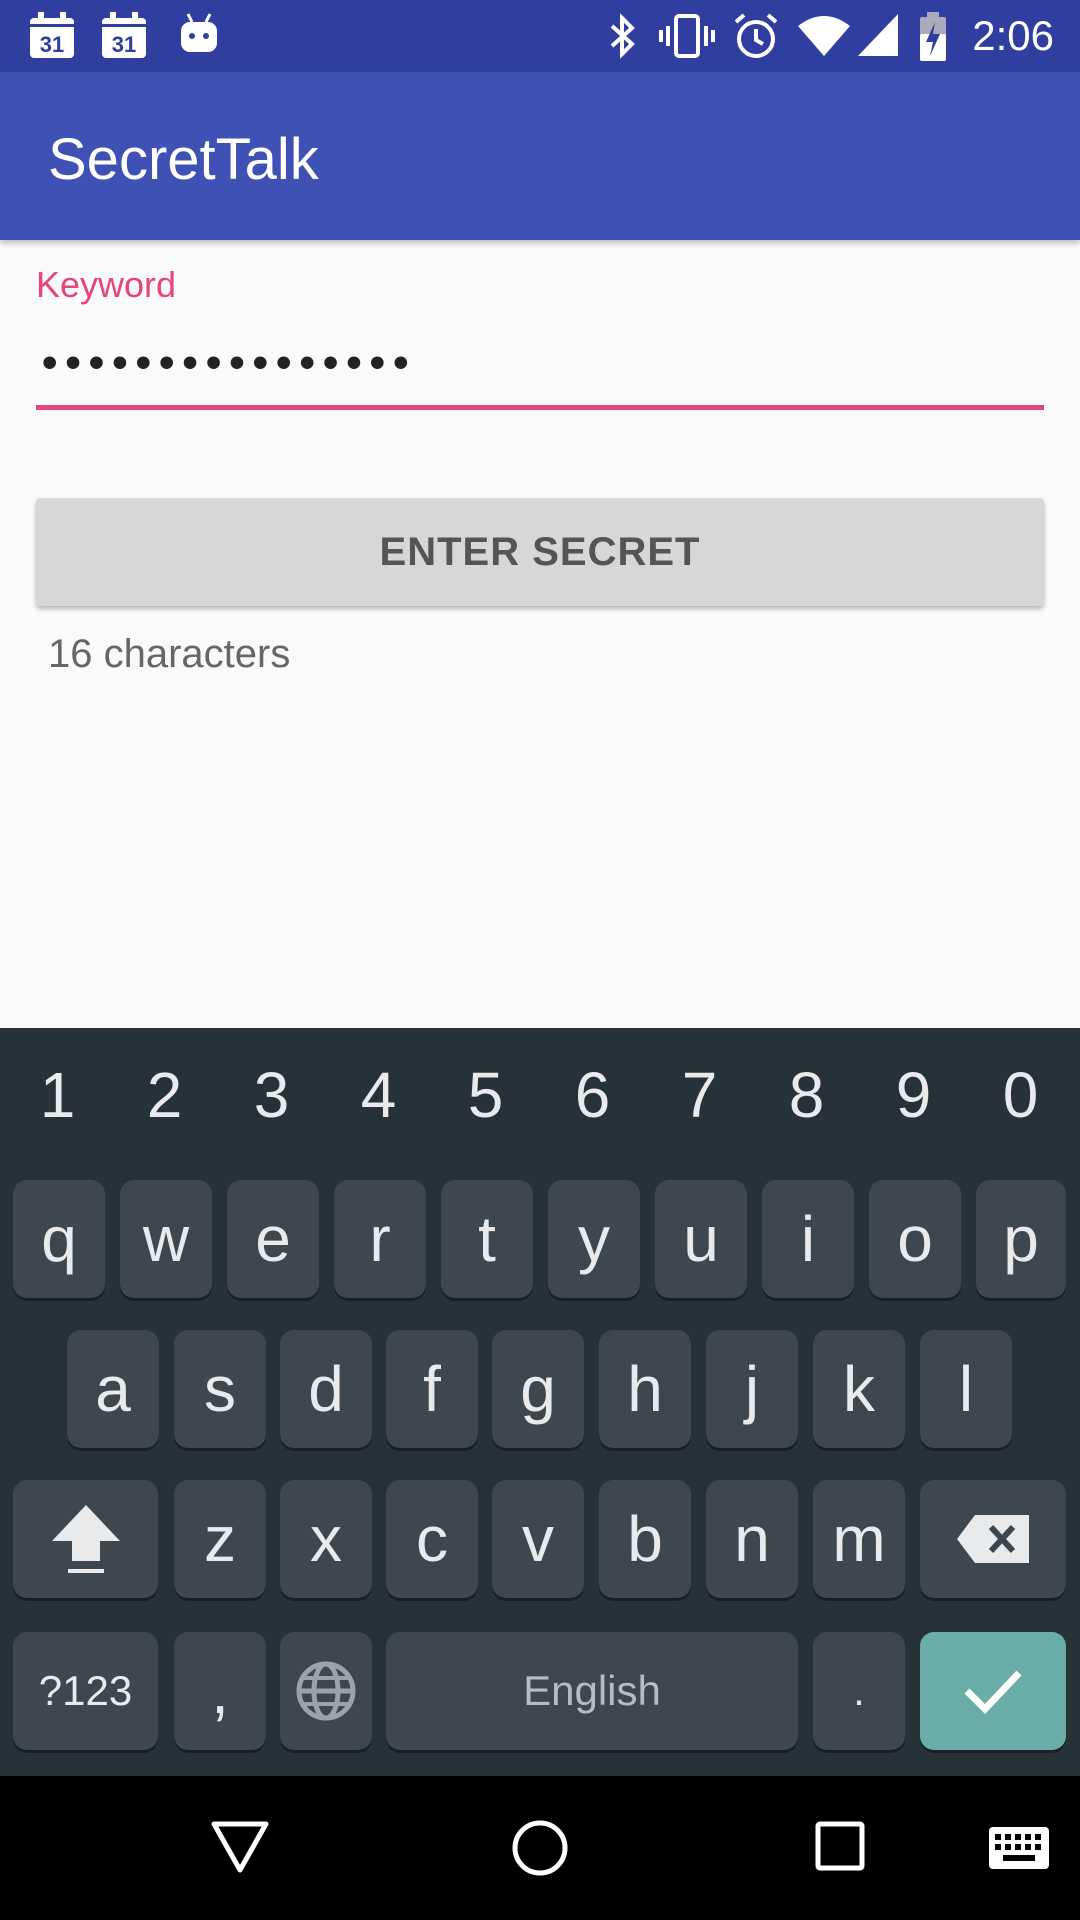 The height and width of the screenshot is (1920, 1080). Describe the element at coordinates (824, 36) in the screenshot. I see `wifi-icon` at that location.